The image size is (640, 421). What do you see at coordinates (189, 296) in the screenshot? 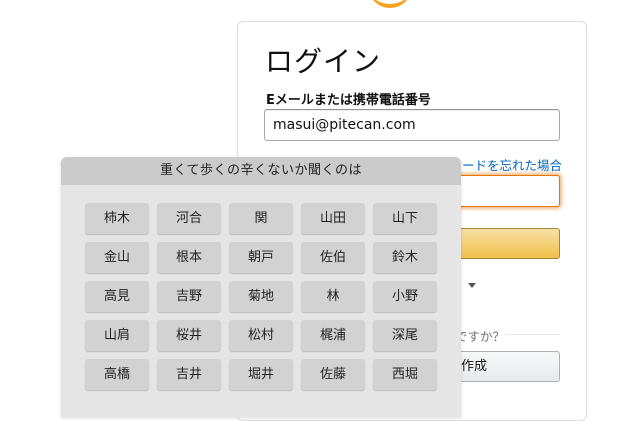
I see `name-button: 吉野` at bounding box center [189, 296].